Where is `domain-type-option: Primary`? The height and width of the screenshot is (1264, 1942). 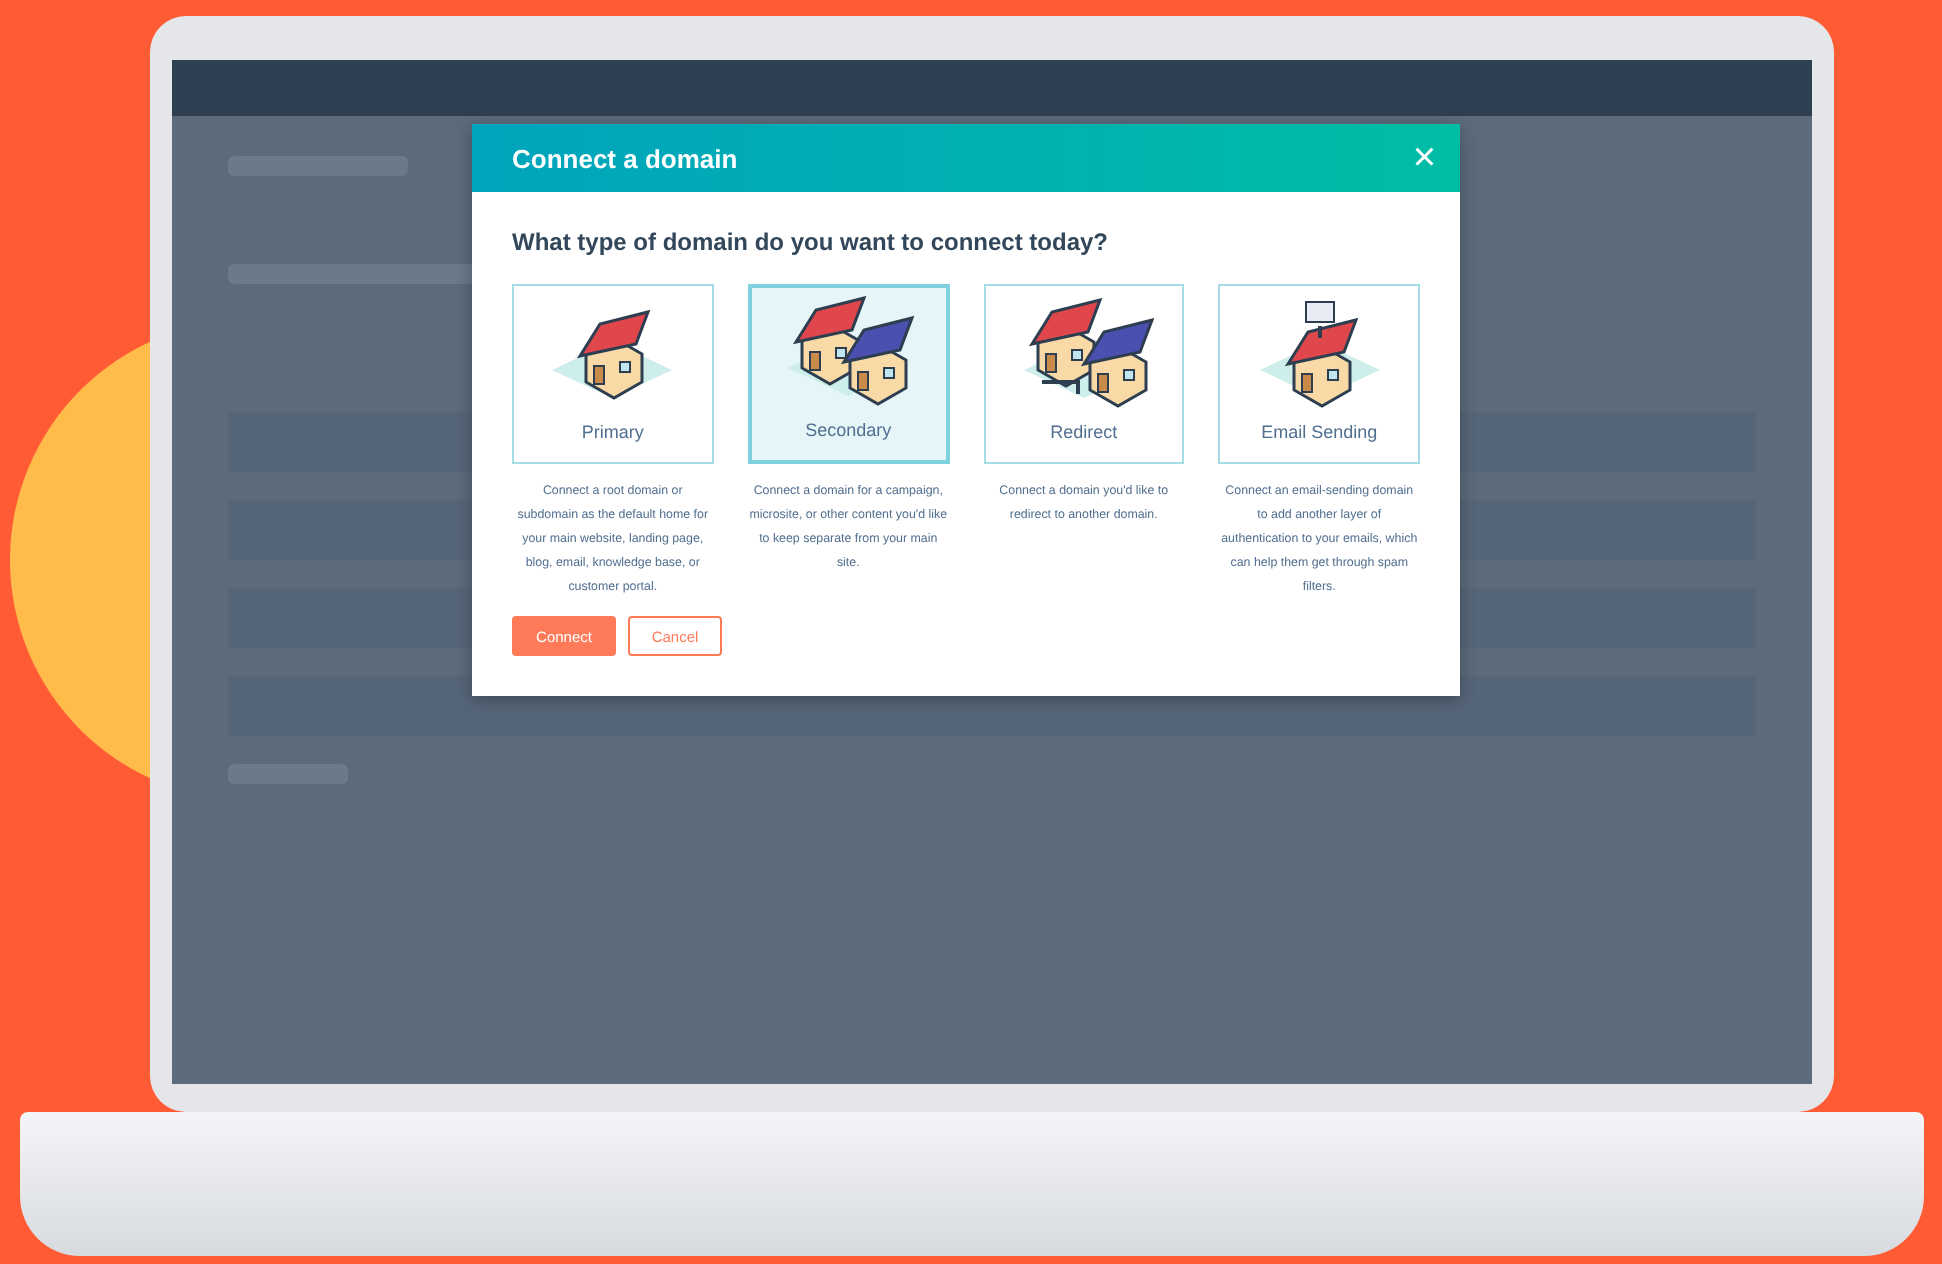 domain-type-option: Primary is located at coordinates (613, 374).